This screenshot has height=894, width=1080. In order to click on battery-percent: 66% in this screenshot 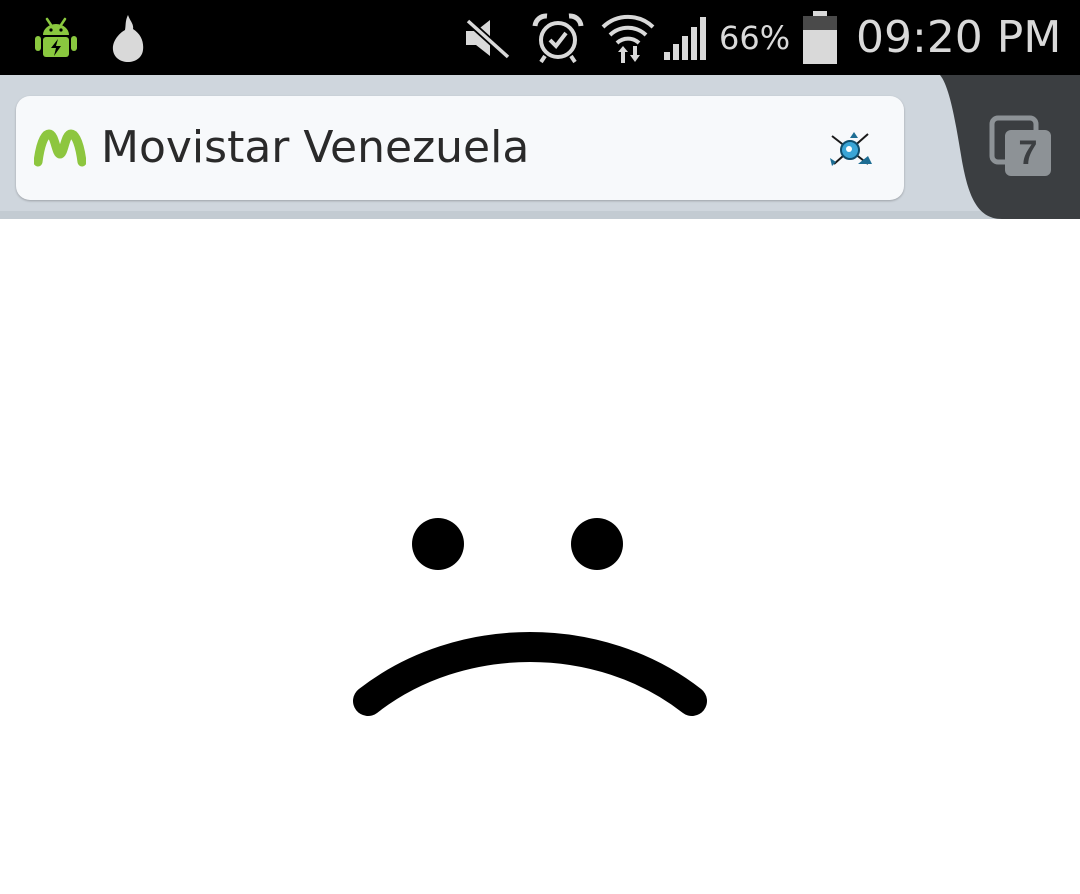, I will do `click(755, 37)`.